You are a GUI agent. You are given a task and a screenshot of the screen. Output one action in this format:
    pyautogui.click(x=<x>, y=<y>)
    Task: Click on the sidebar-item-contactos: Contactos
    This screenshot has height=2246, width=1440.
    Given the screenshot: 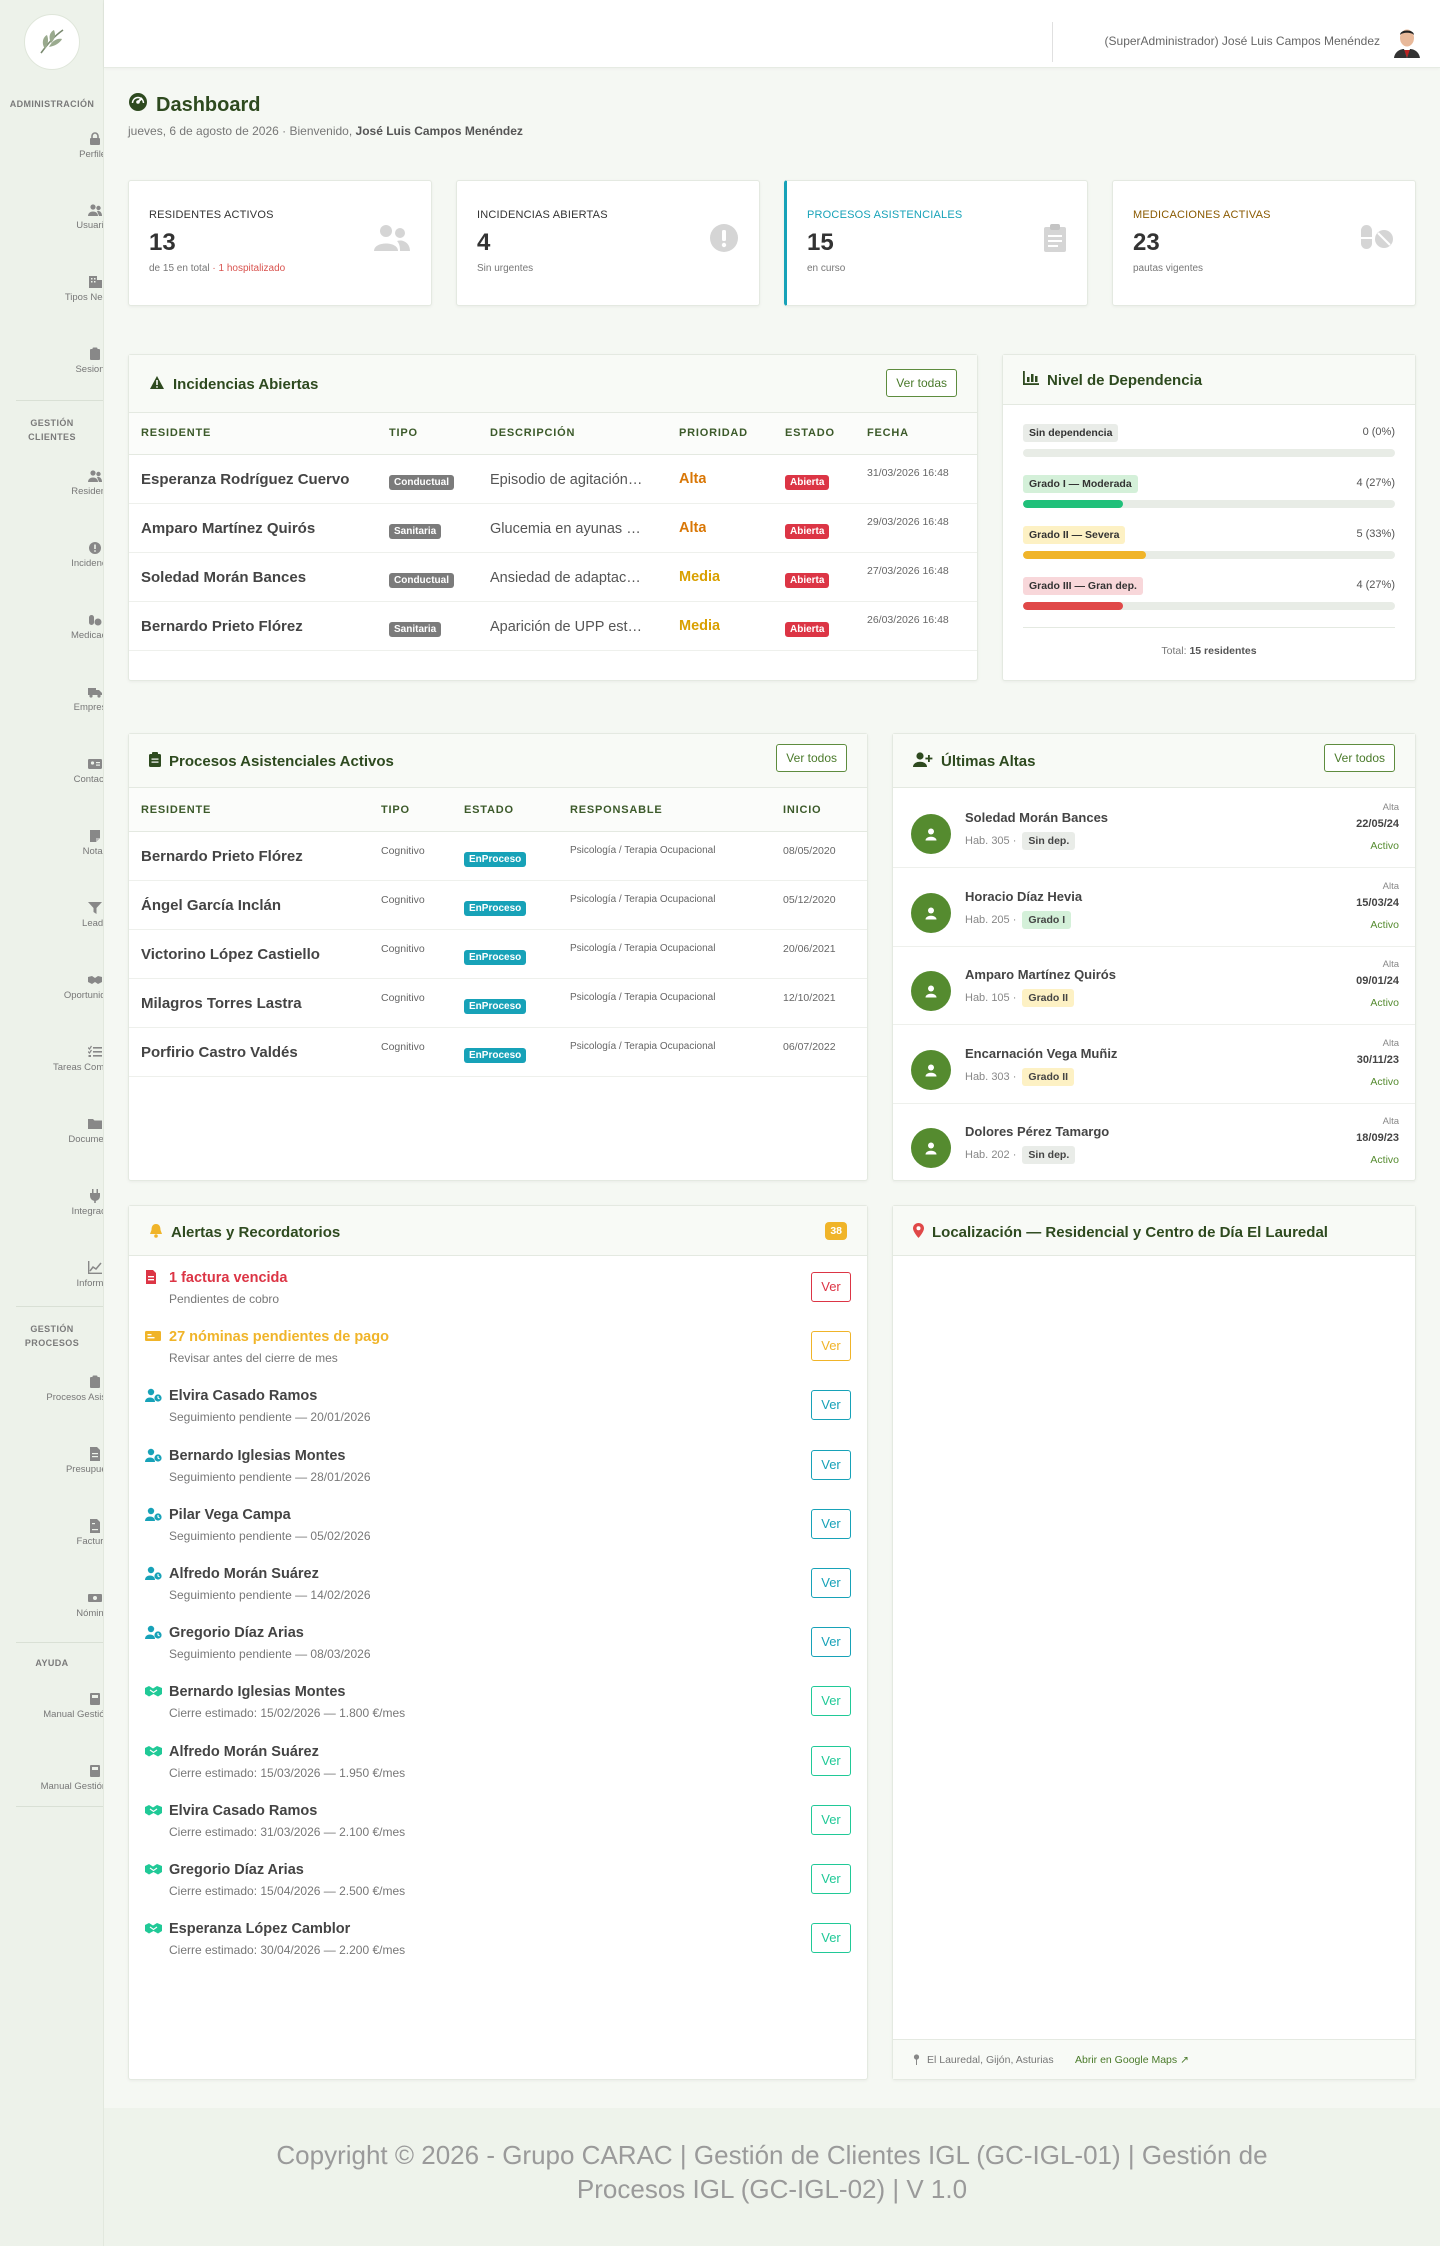 What is the action you would take?
    pyautogui.click(x=51, y=771)
    